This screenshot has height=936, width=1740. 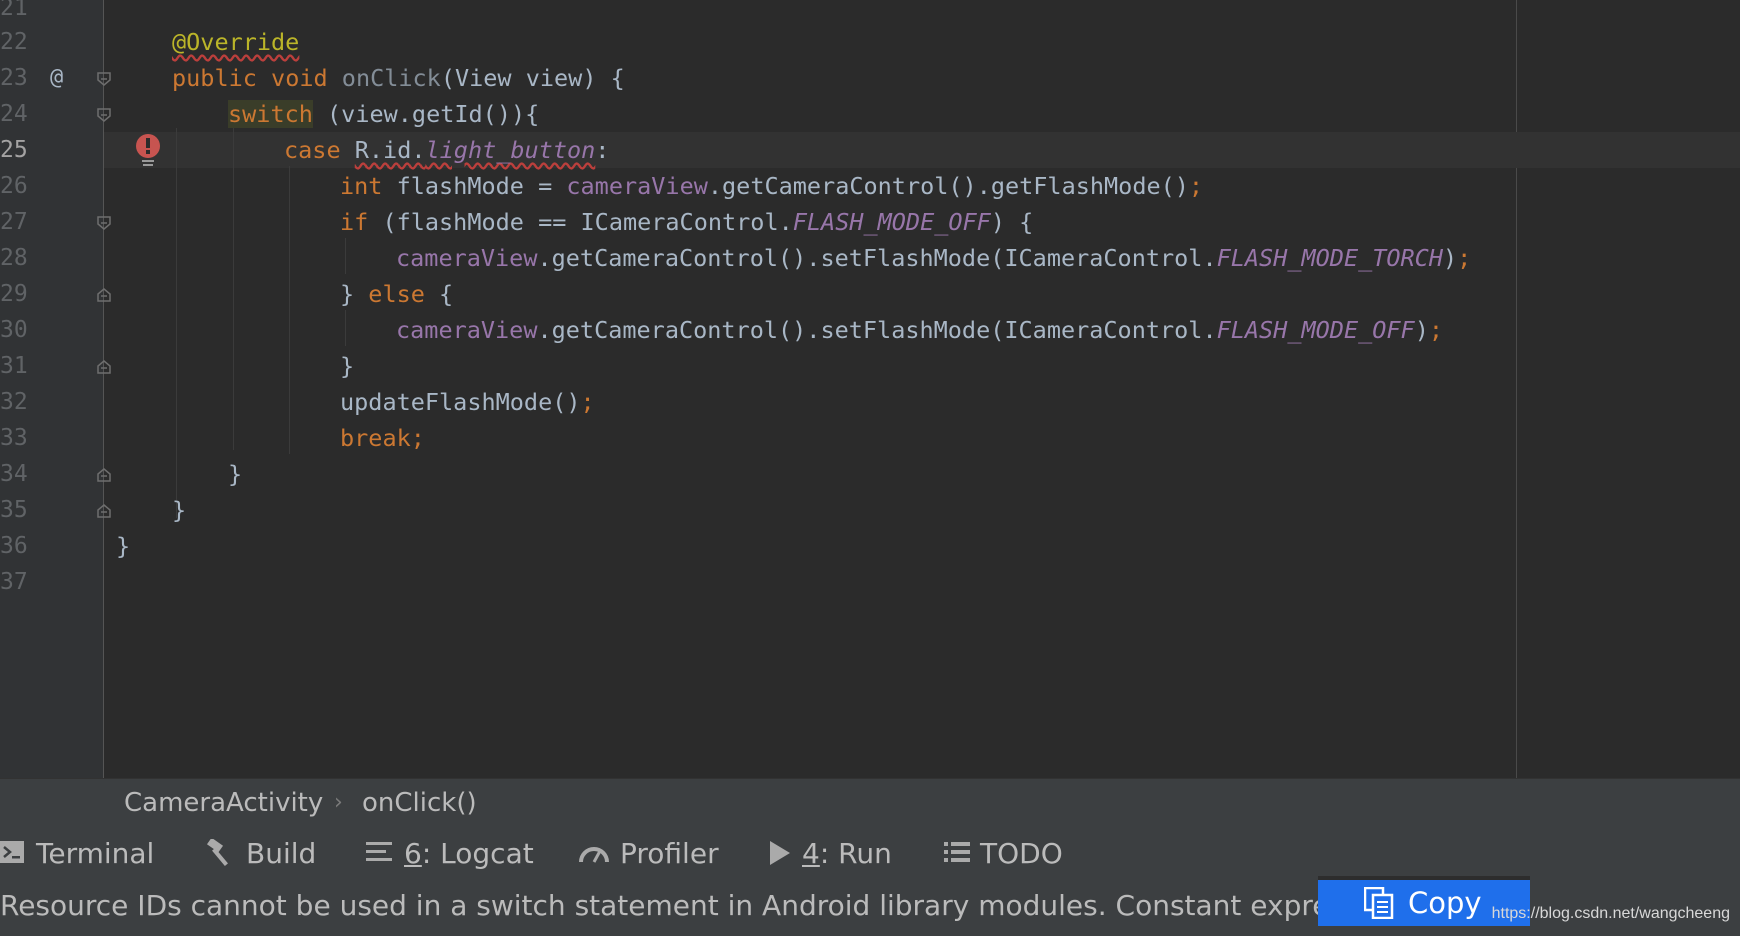 I want to click on line-number: 23, so click(x=14, y=78).